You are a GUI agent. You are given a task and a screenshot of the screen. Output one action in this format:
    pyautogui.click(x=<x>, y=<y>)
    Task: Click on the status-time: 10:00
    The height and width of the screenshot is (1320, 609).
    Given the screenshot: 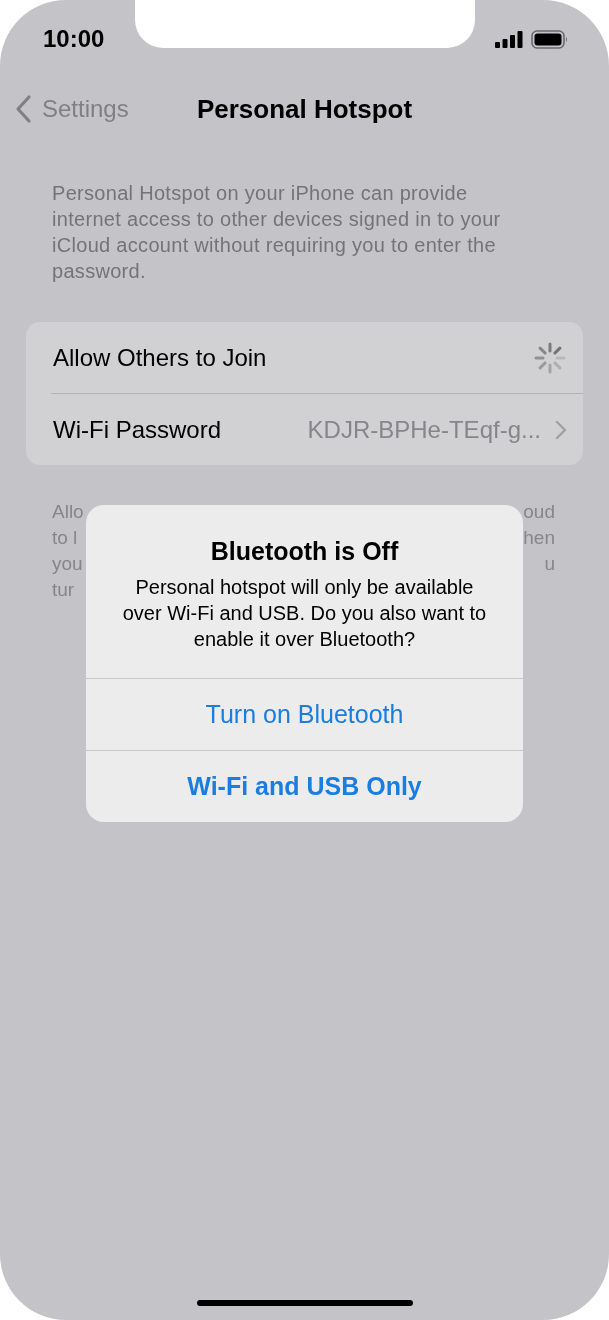 What is the action you would take?
    pyautogui.click(x=74, y=39)
    